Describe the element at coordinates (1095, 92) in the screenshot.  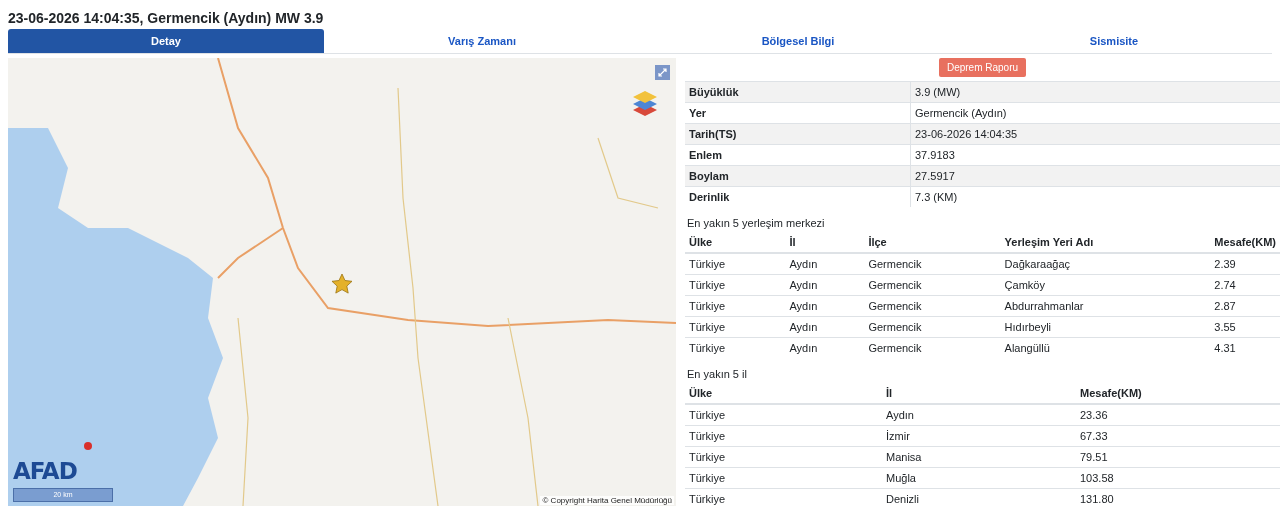
I see `detail-value: 3.9 (MW)` at that location.